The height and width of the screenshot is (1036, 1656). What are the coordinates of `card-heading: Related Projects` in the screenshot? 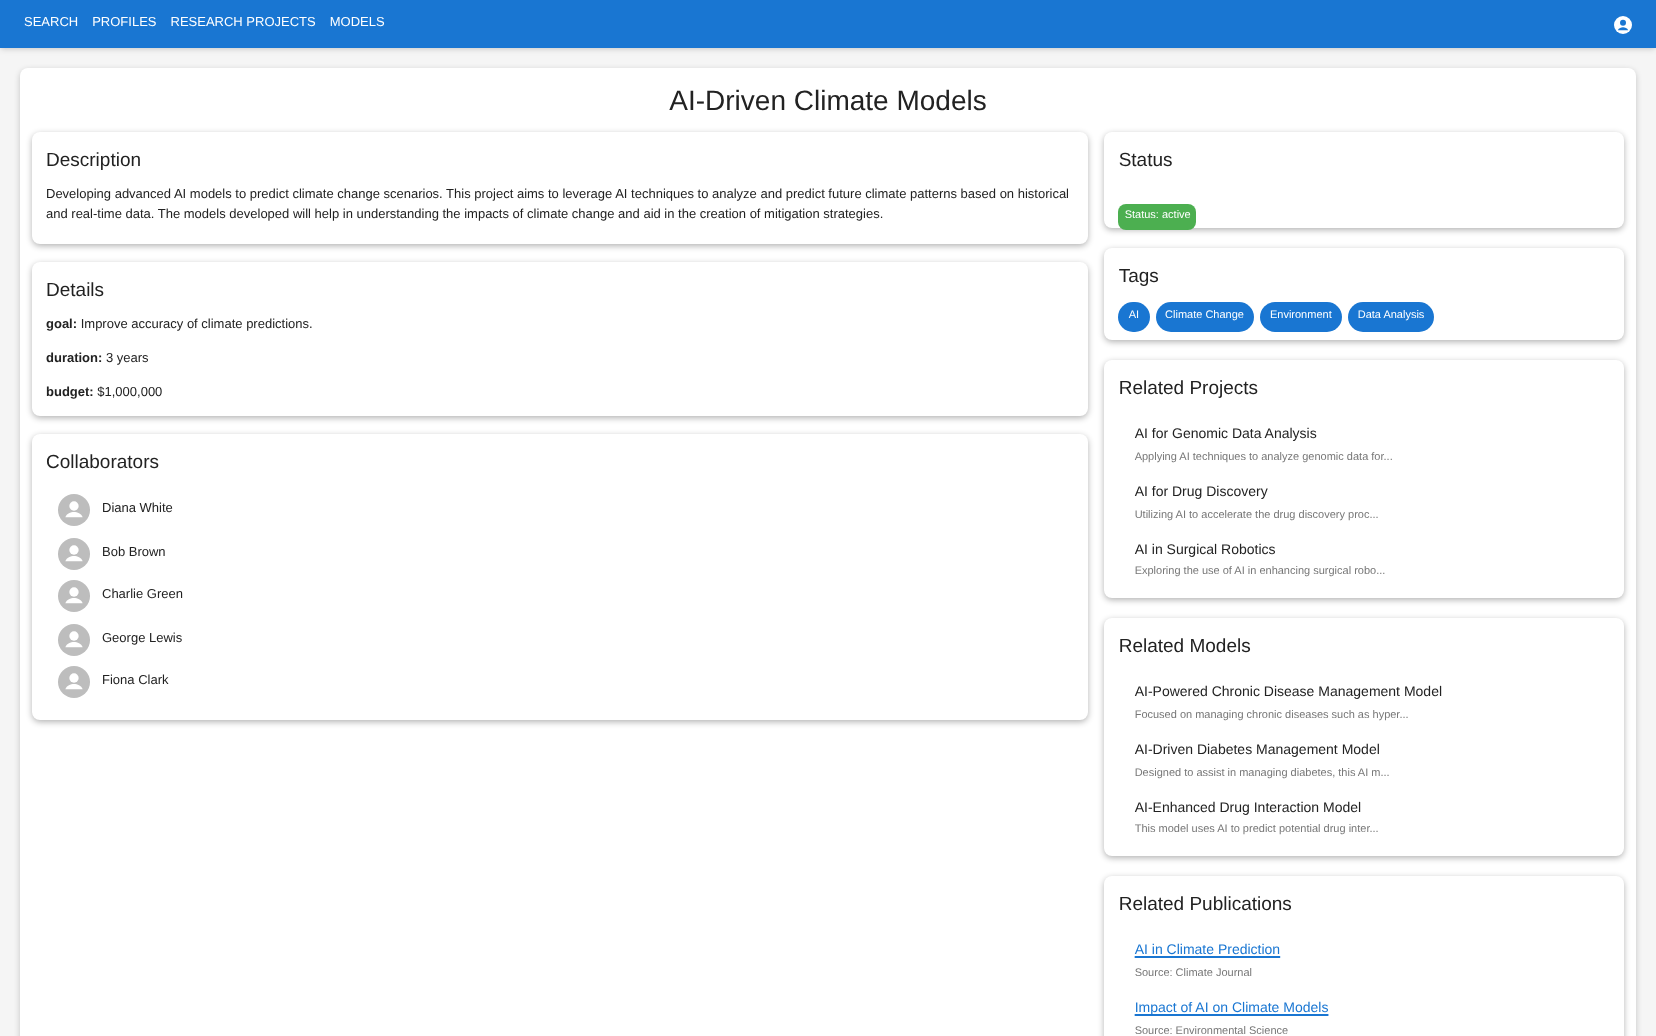 It's located at (1189, 390).